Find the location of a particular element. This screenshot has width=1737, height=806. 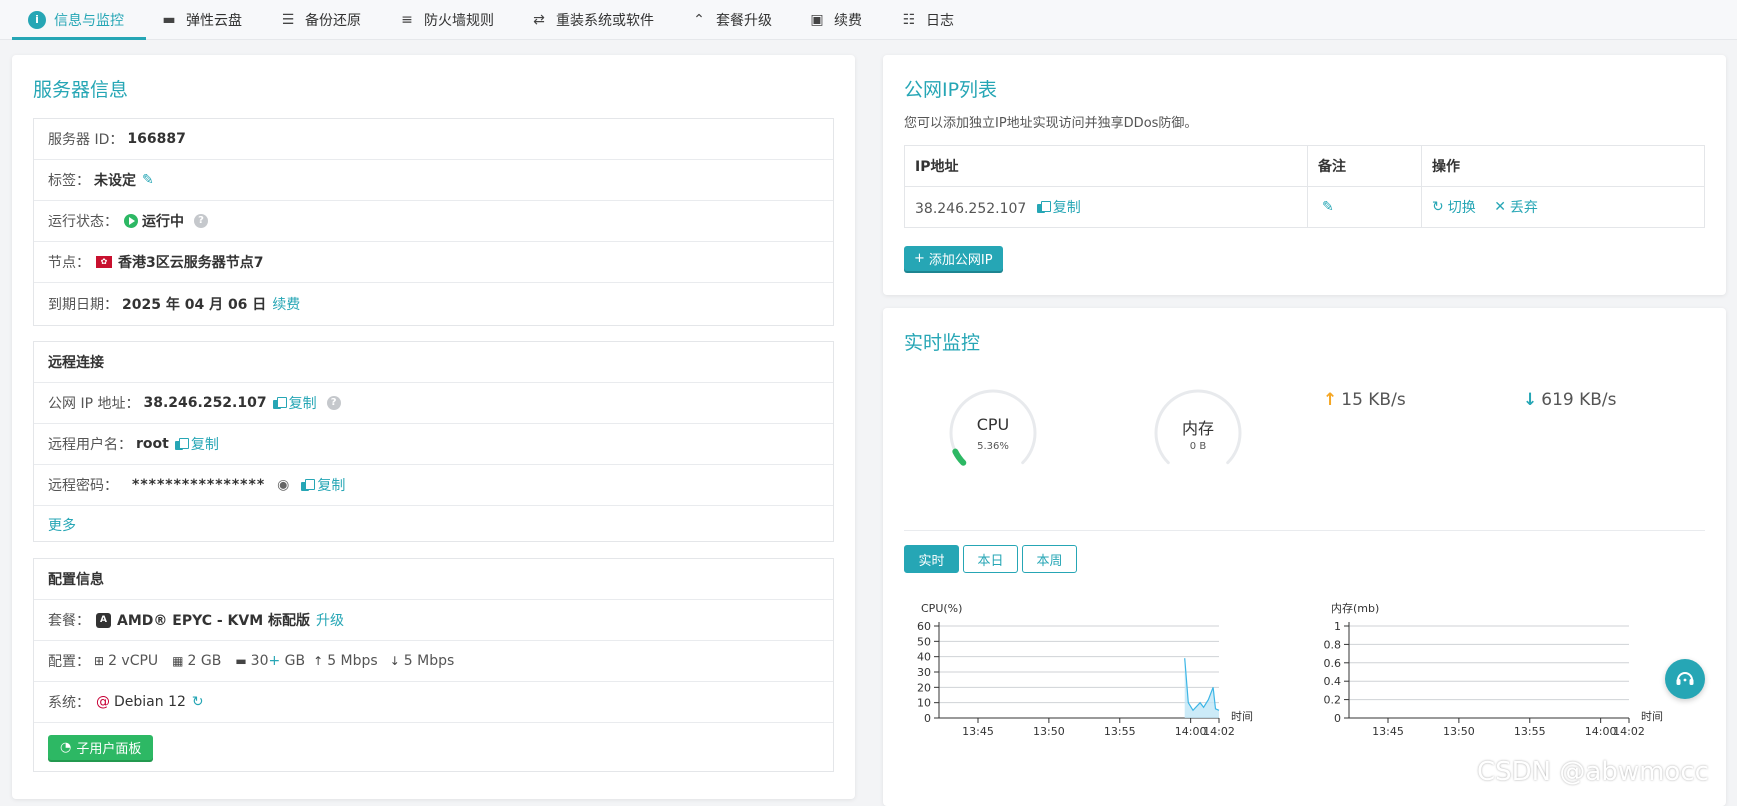

show-password-eye-icon: ◉ is located at coordinates (283, 485).